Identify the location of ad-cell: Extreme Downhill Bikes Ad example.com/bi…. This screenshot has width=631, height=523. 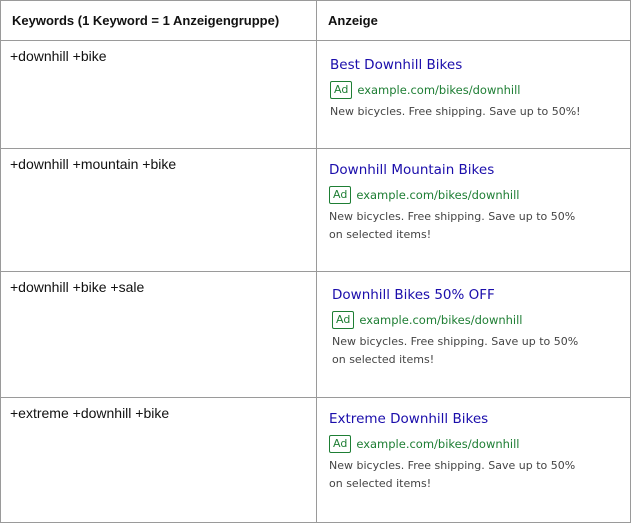
(473, 460).